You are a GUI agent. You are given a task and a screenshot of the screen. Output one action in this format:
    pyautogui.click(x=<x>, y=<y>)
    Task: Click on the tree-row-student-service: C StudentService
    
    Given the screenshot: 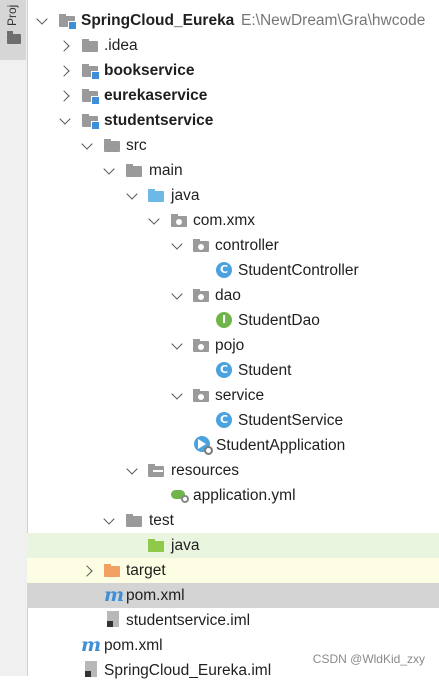 What is the action you would take?
    pyautogui.click(x=233, y=420)
    